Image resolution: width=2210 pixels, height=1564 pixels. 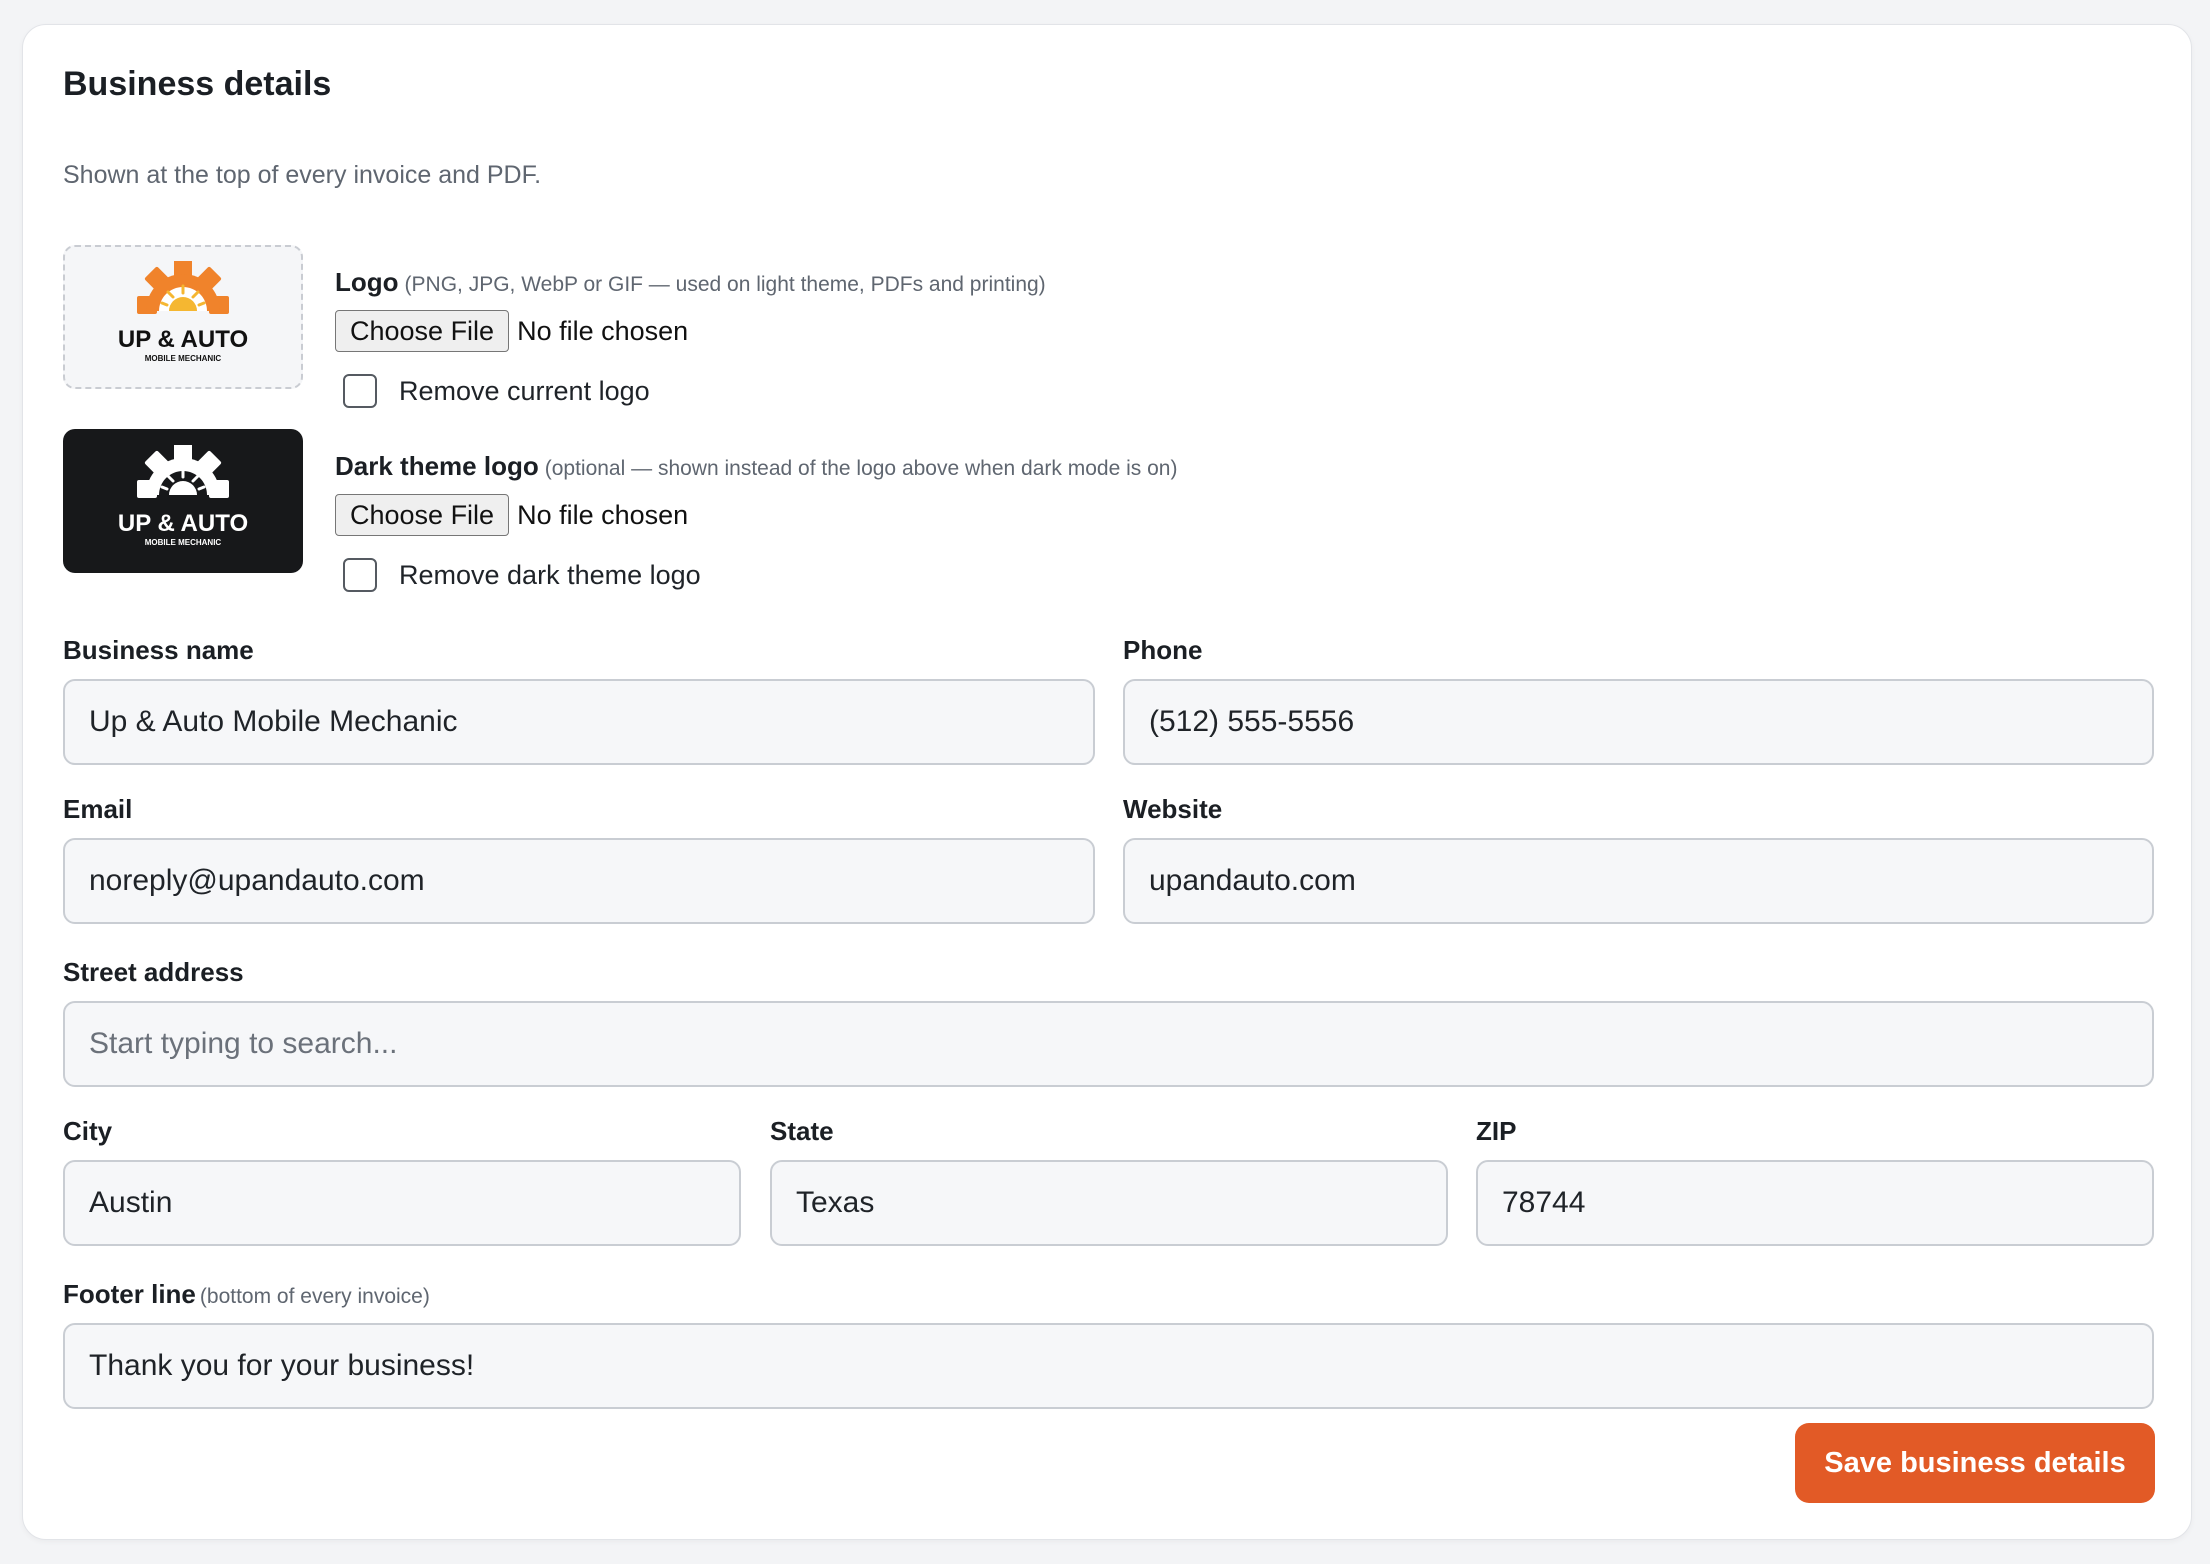 I want to click on footer-line-label: Footer line (bottom of every invoice), so click(x=246, y=1294).